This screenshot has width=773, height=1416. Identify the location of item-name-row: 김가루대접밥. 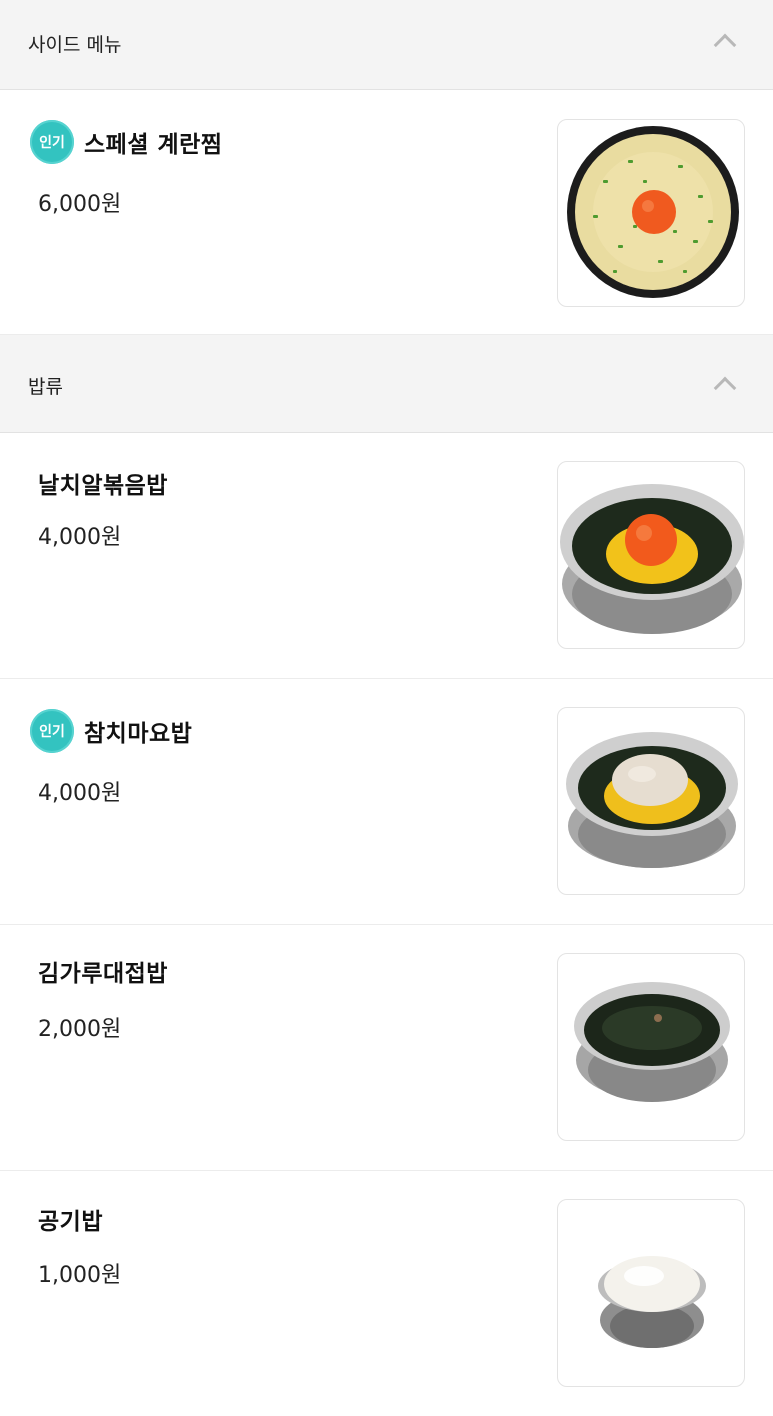
(103, 971).